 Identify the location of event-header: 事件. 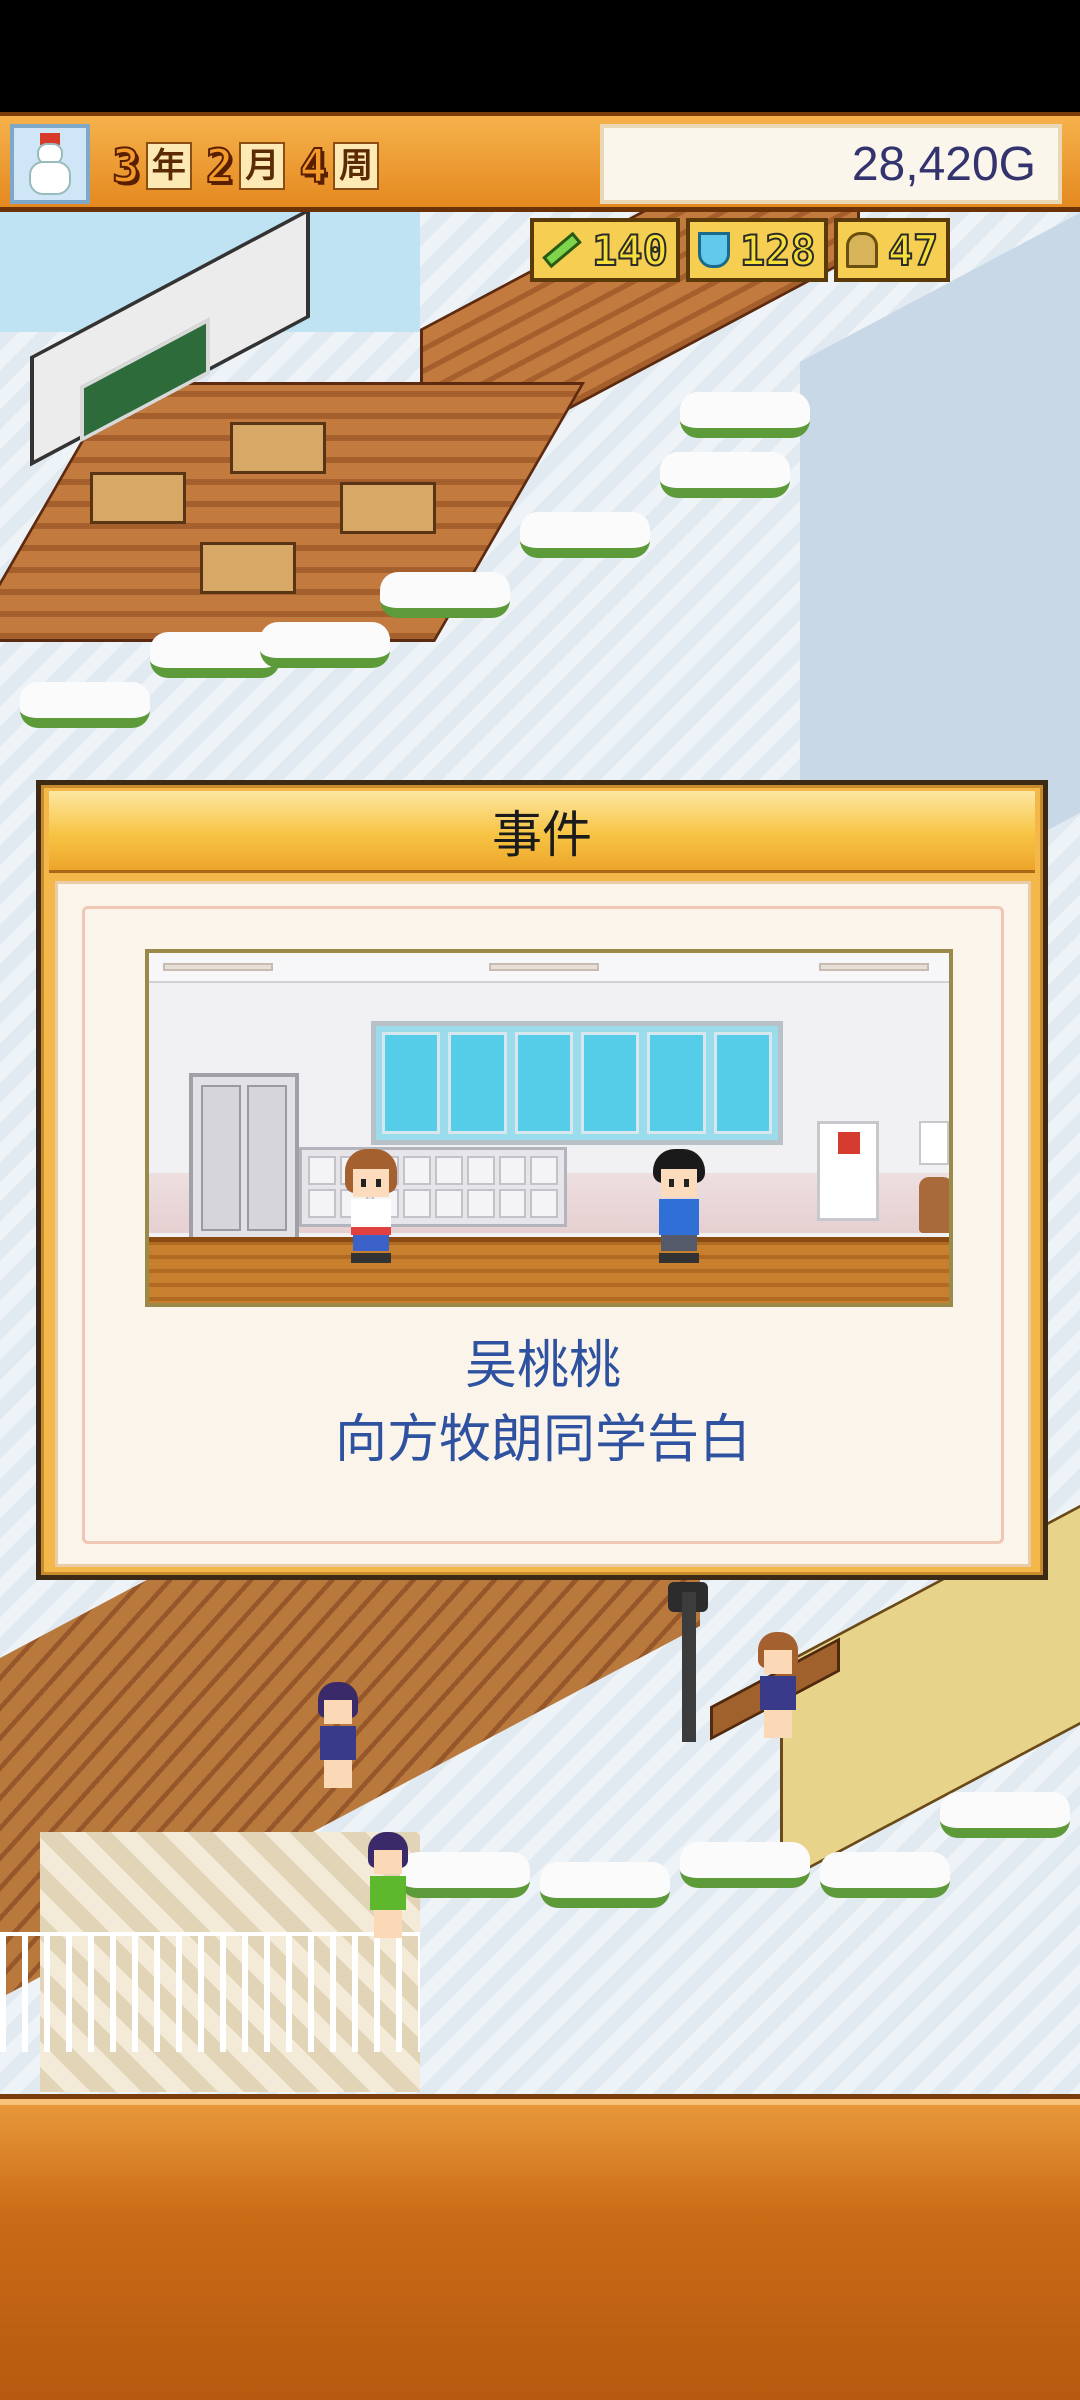
(542, 832).